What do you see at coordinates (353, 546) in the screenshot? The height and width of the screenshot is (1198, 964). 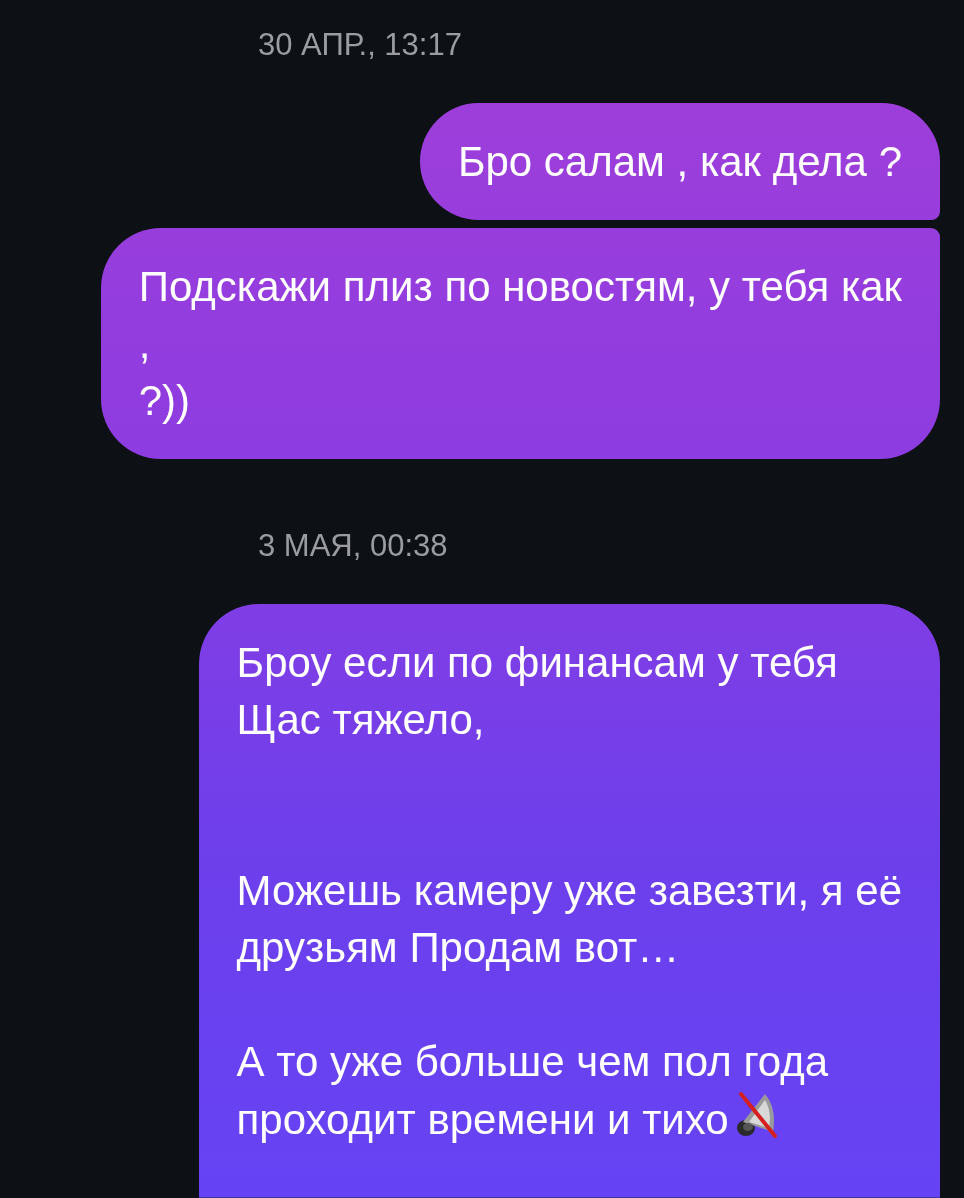 I see `message-timestamp: 3 МАЯ, 00:38` at bounding box center [353, 546].